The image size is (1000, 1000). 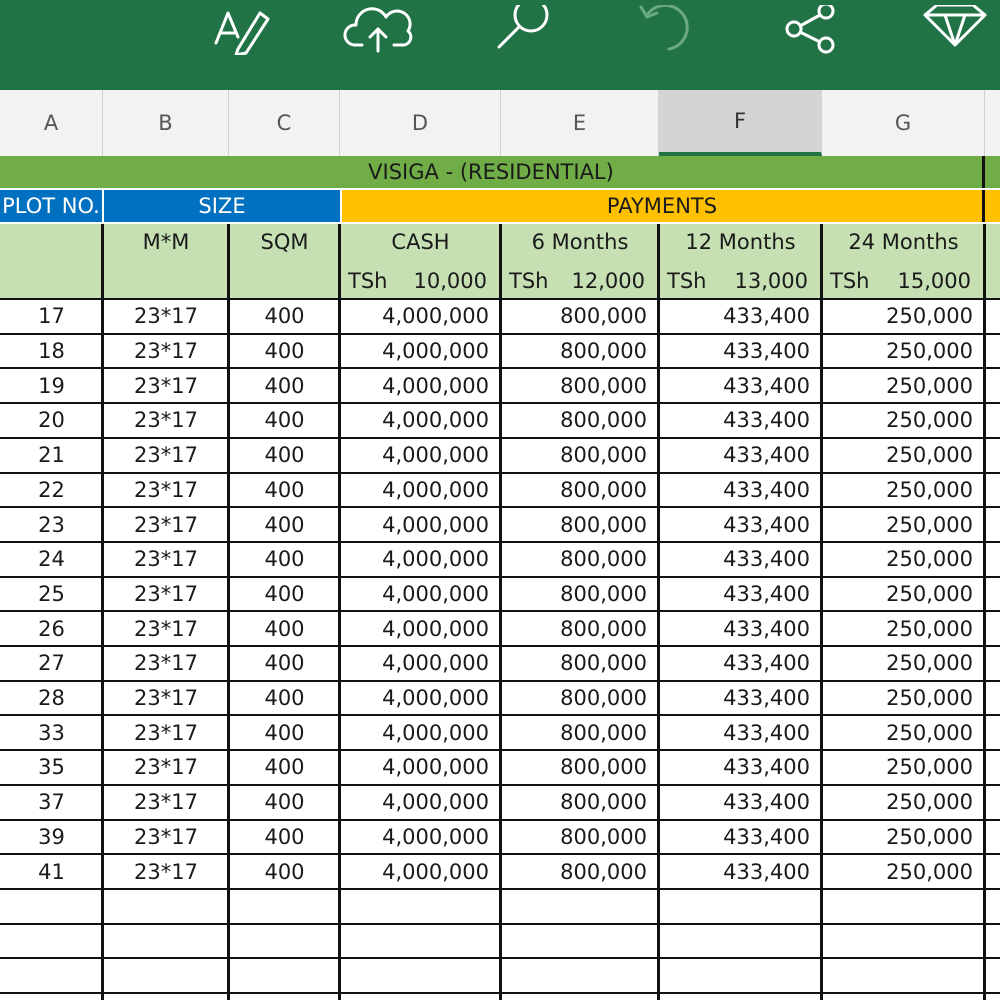 I want to click on plot-number-cell: 25, so click(x=51, y=594).